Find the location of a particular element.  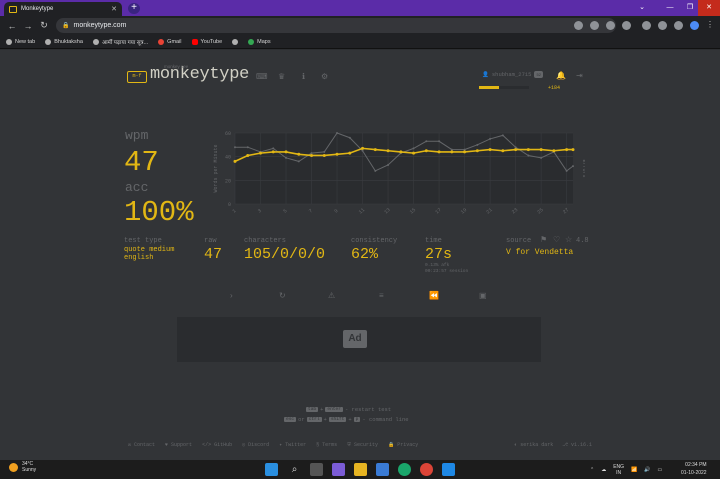

footer-link-contact: ✉ Contact is located at coordinates (141, 445).